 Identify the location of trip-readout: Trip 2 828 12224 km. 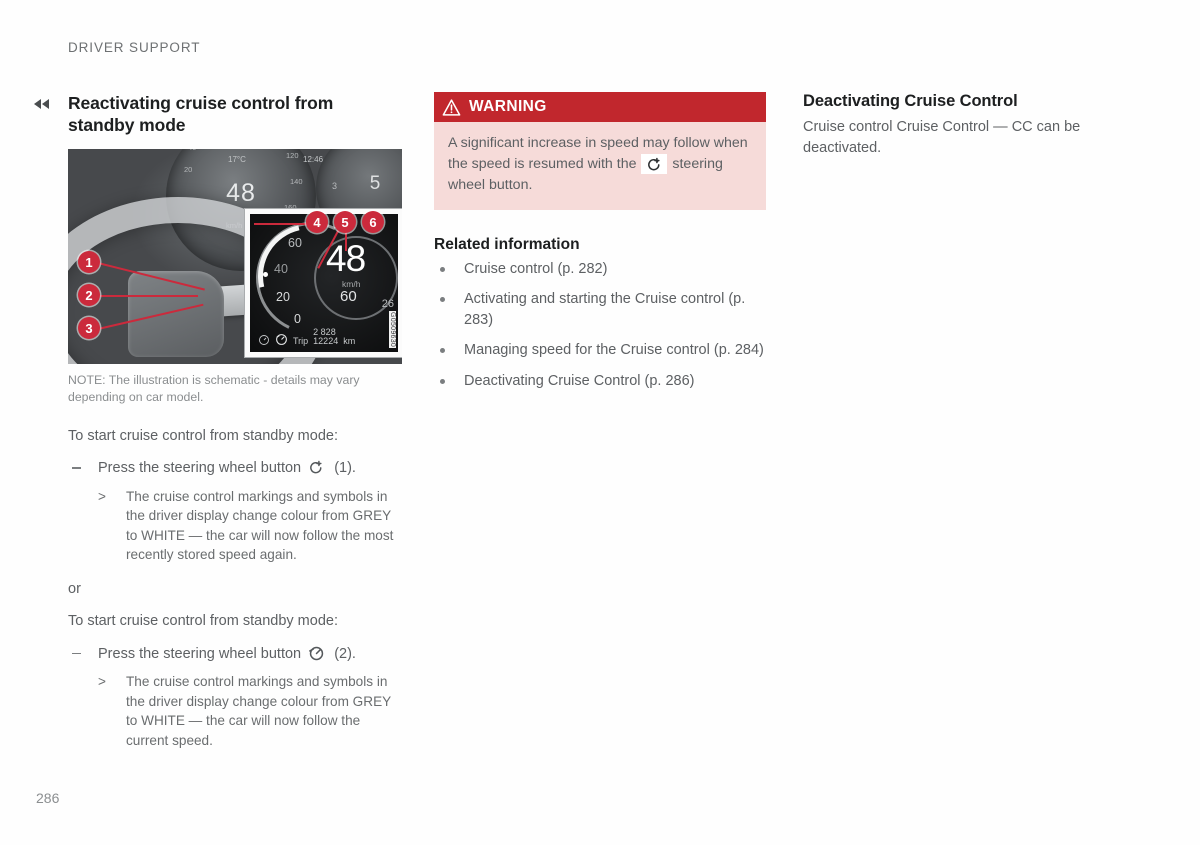
(307, 337).